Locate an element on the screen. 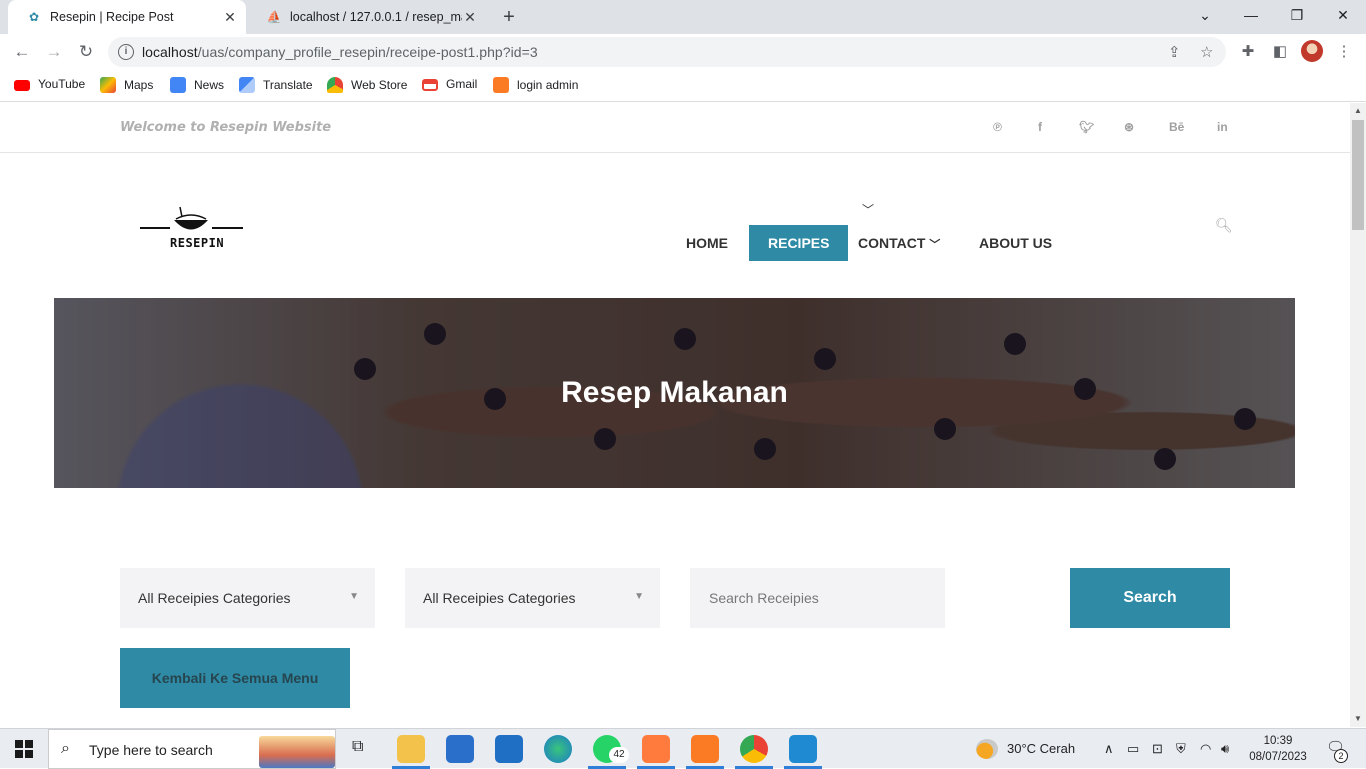  new-tab-button: + is located at coordinates (509, 17).